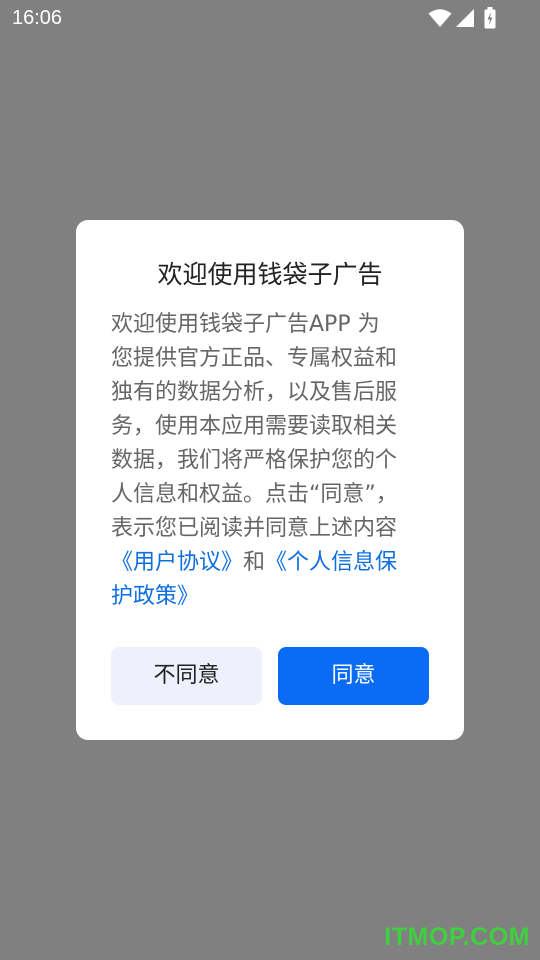 The width and height of the screenshot is (540, 960). What do you see at coordinates (245, 324) in the screenshot?
I see `body-line: 欢迎使用钱袋子广告APP 为` at bounding box center [245, 324].